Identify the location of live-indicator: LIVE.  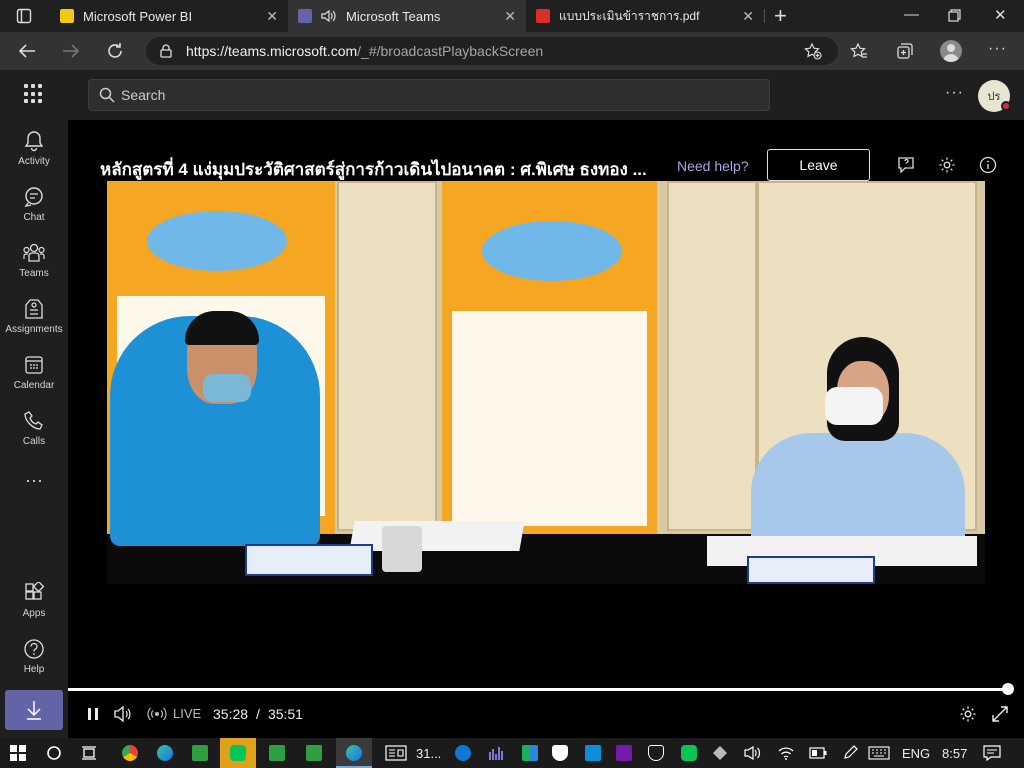
(174, 713).